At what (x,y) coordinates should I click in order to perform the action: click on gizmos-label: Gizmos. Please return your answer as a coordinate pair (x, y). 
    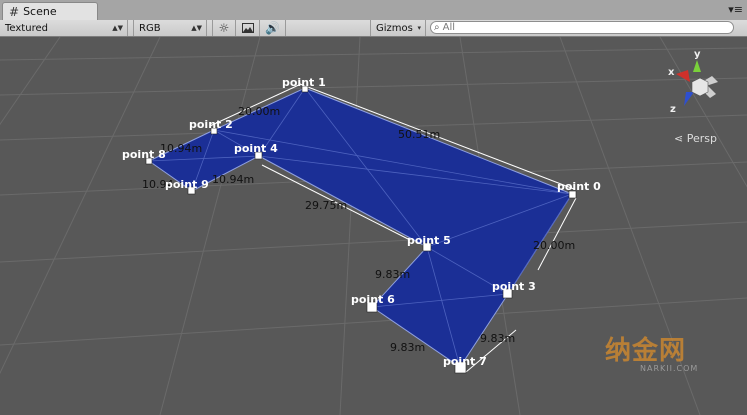
    Looking at the image, I should click on (394, 28).